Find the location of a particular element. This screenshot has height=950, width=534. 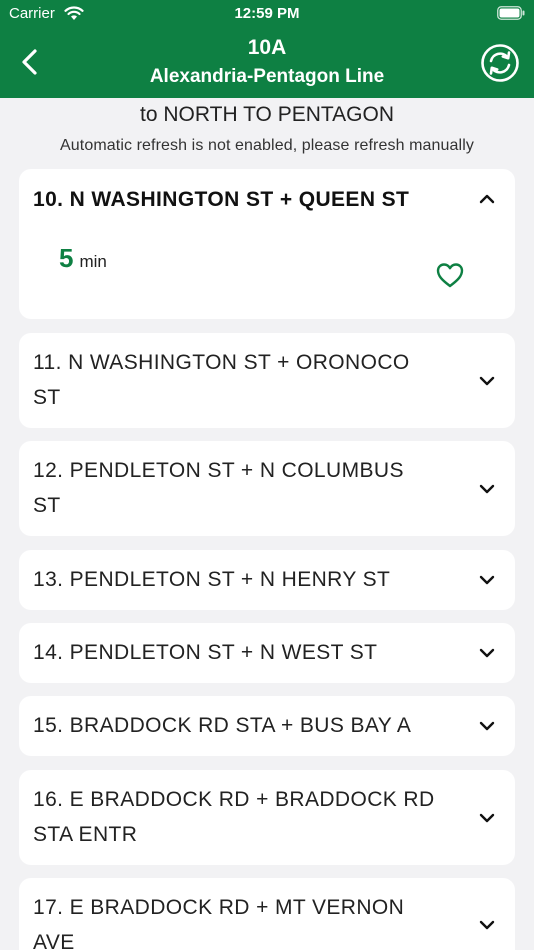

stop-name: 15. BRADDOCK RD STA + BUS BAY A is located at coordinates (222, 725).